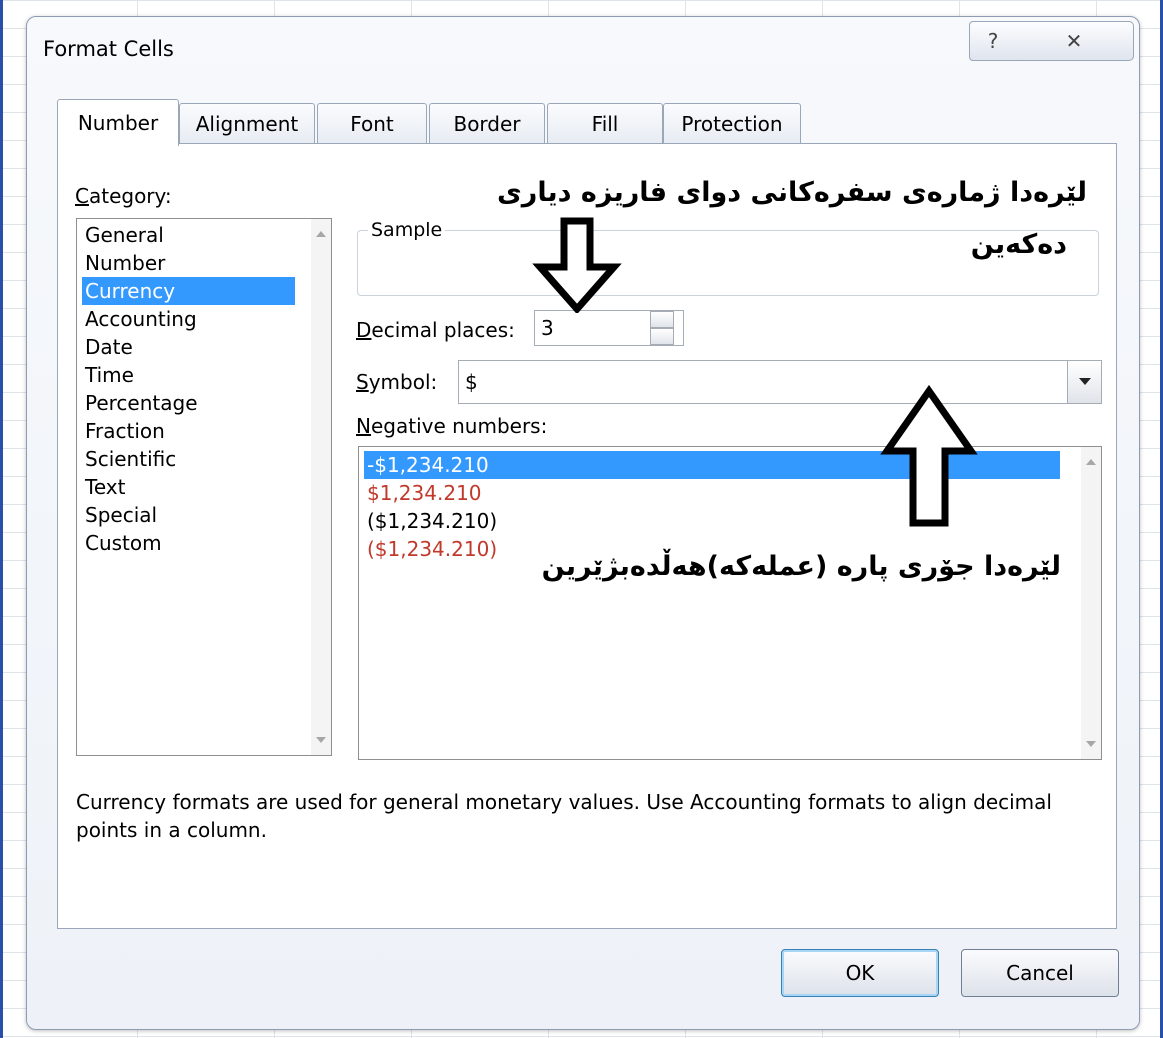 Image resolution: width=1163 pixels, height=1038 pixels. Describe the element at coordinates (1018, 244) in the screenshot. I see `annotation-top-line2: دەکەین` at that location.